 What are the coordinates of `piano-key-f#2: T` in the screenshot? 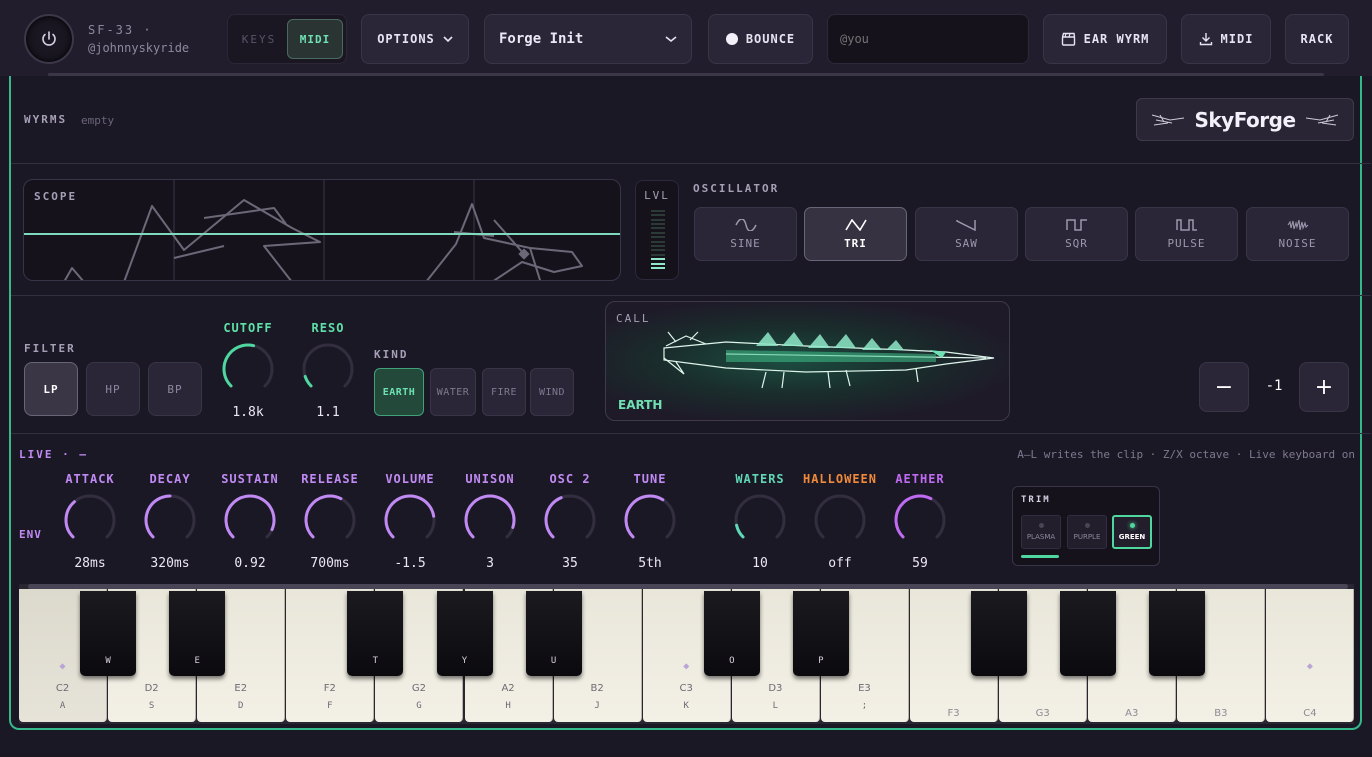 It's located at (375, 633).